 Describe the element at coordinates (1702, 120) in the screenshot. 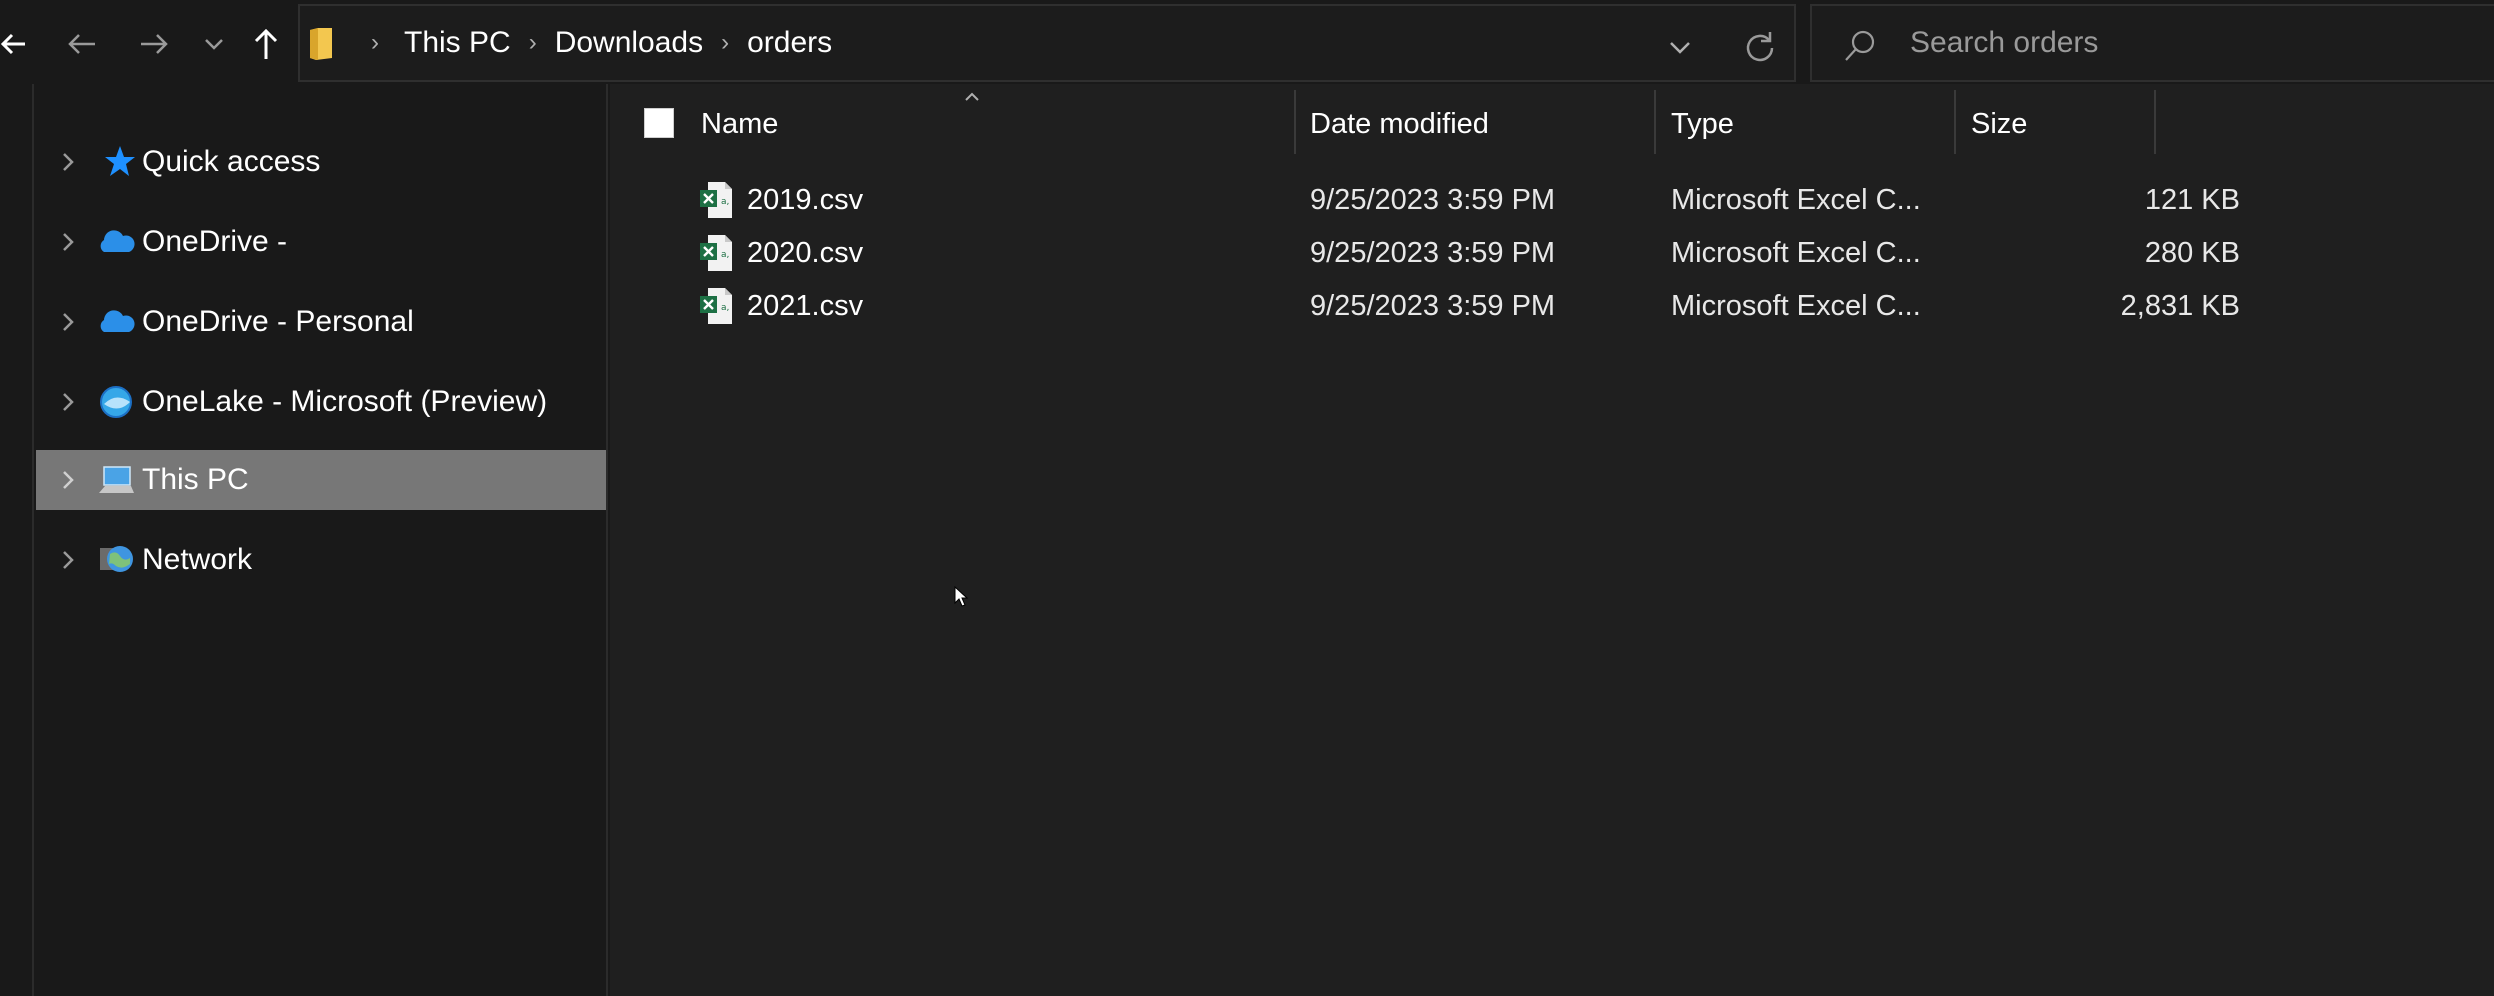

I see `column-header-type: Type` at that location.